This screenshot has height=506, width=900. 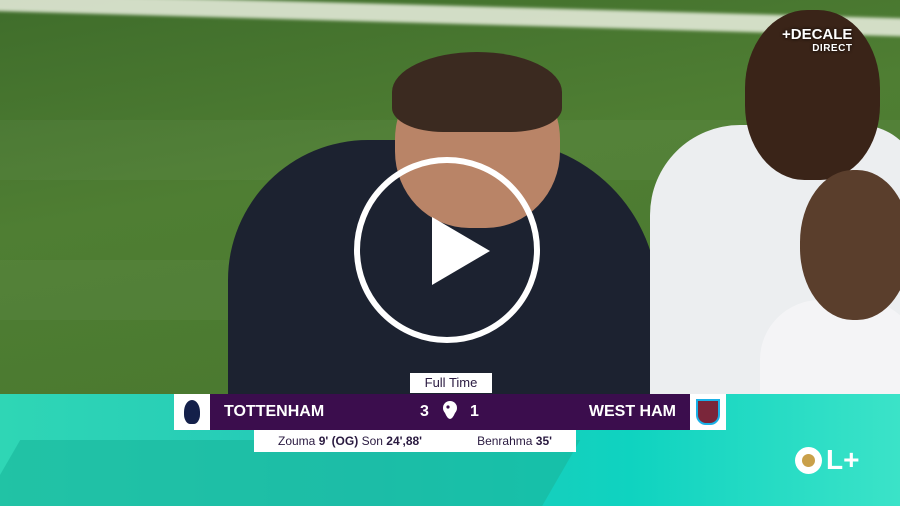 What do you see at coordinates (832, 48) in the screenshot?
I see `channel-sub: DIRECT` at bounding box center [832, 48].